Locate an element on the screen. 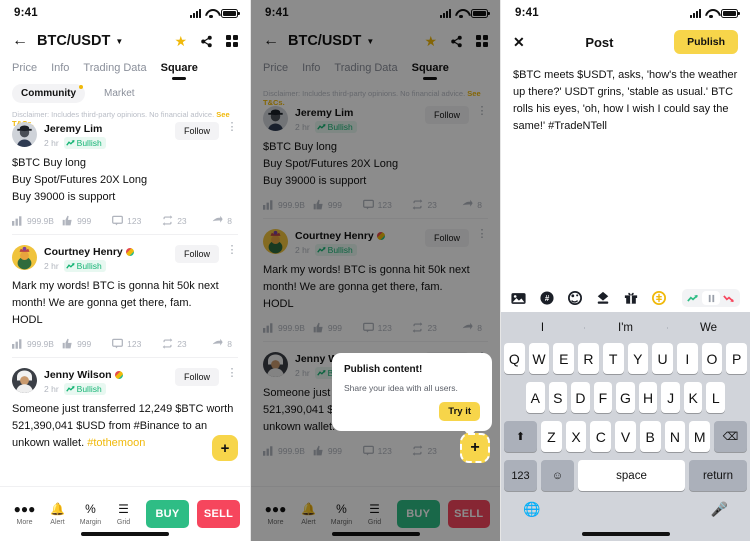  key-t: T is located at coordinates (613, 358).